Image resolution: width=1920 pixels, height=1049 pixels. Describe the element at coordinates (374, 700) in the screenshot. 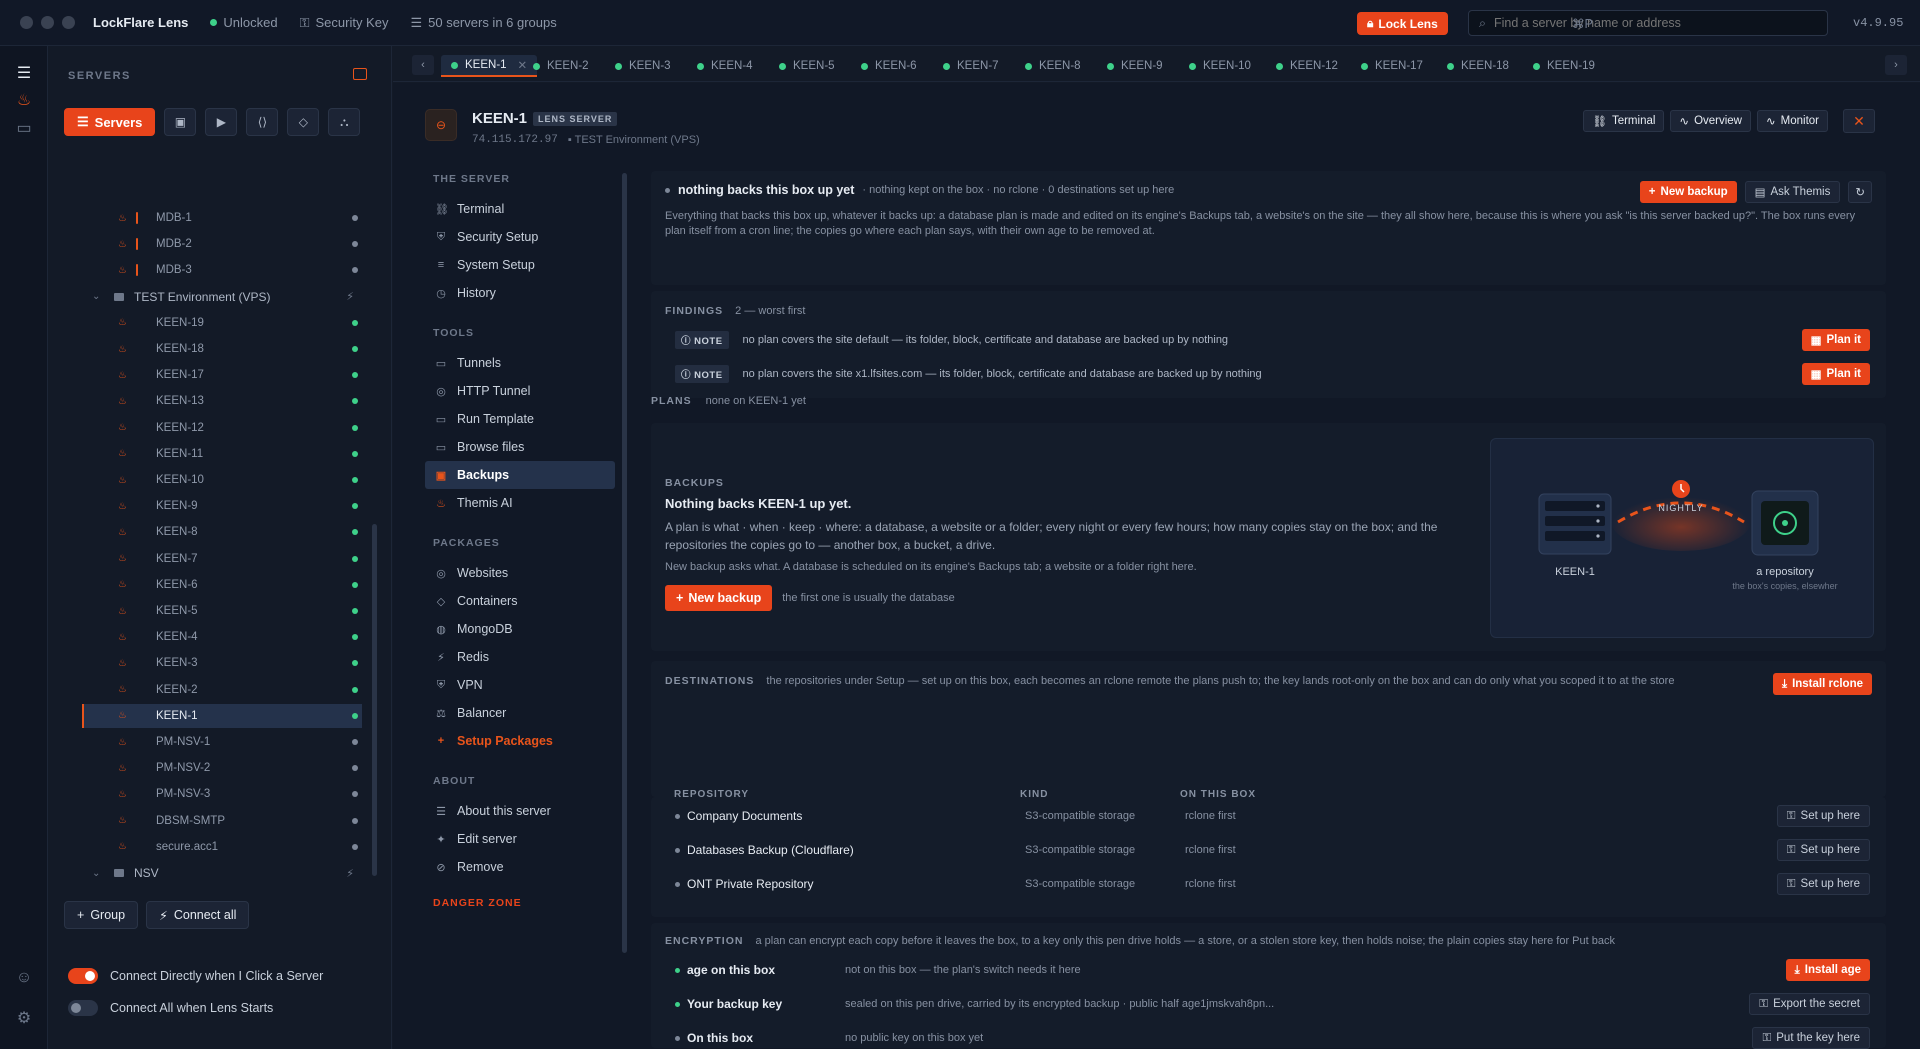

I see `sidebar-scrollbar` at that location.